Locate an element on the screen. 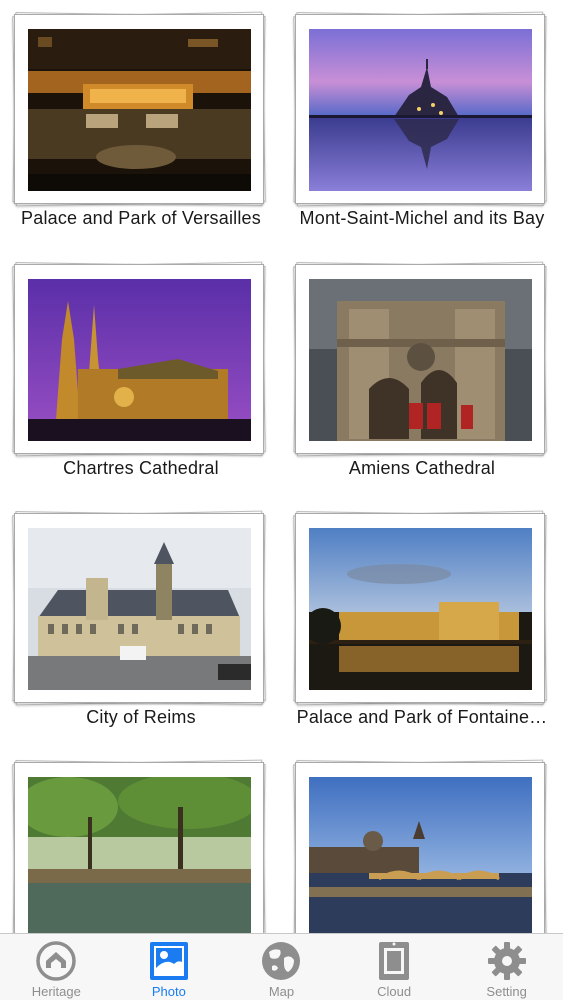  photo-card-reims: City of Reims is located at coordinates (141, 623).